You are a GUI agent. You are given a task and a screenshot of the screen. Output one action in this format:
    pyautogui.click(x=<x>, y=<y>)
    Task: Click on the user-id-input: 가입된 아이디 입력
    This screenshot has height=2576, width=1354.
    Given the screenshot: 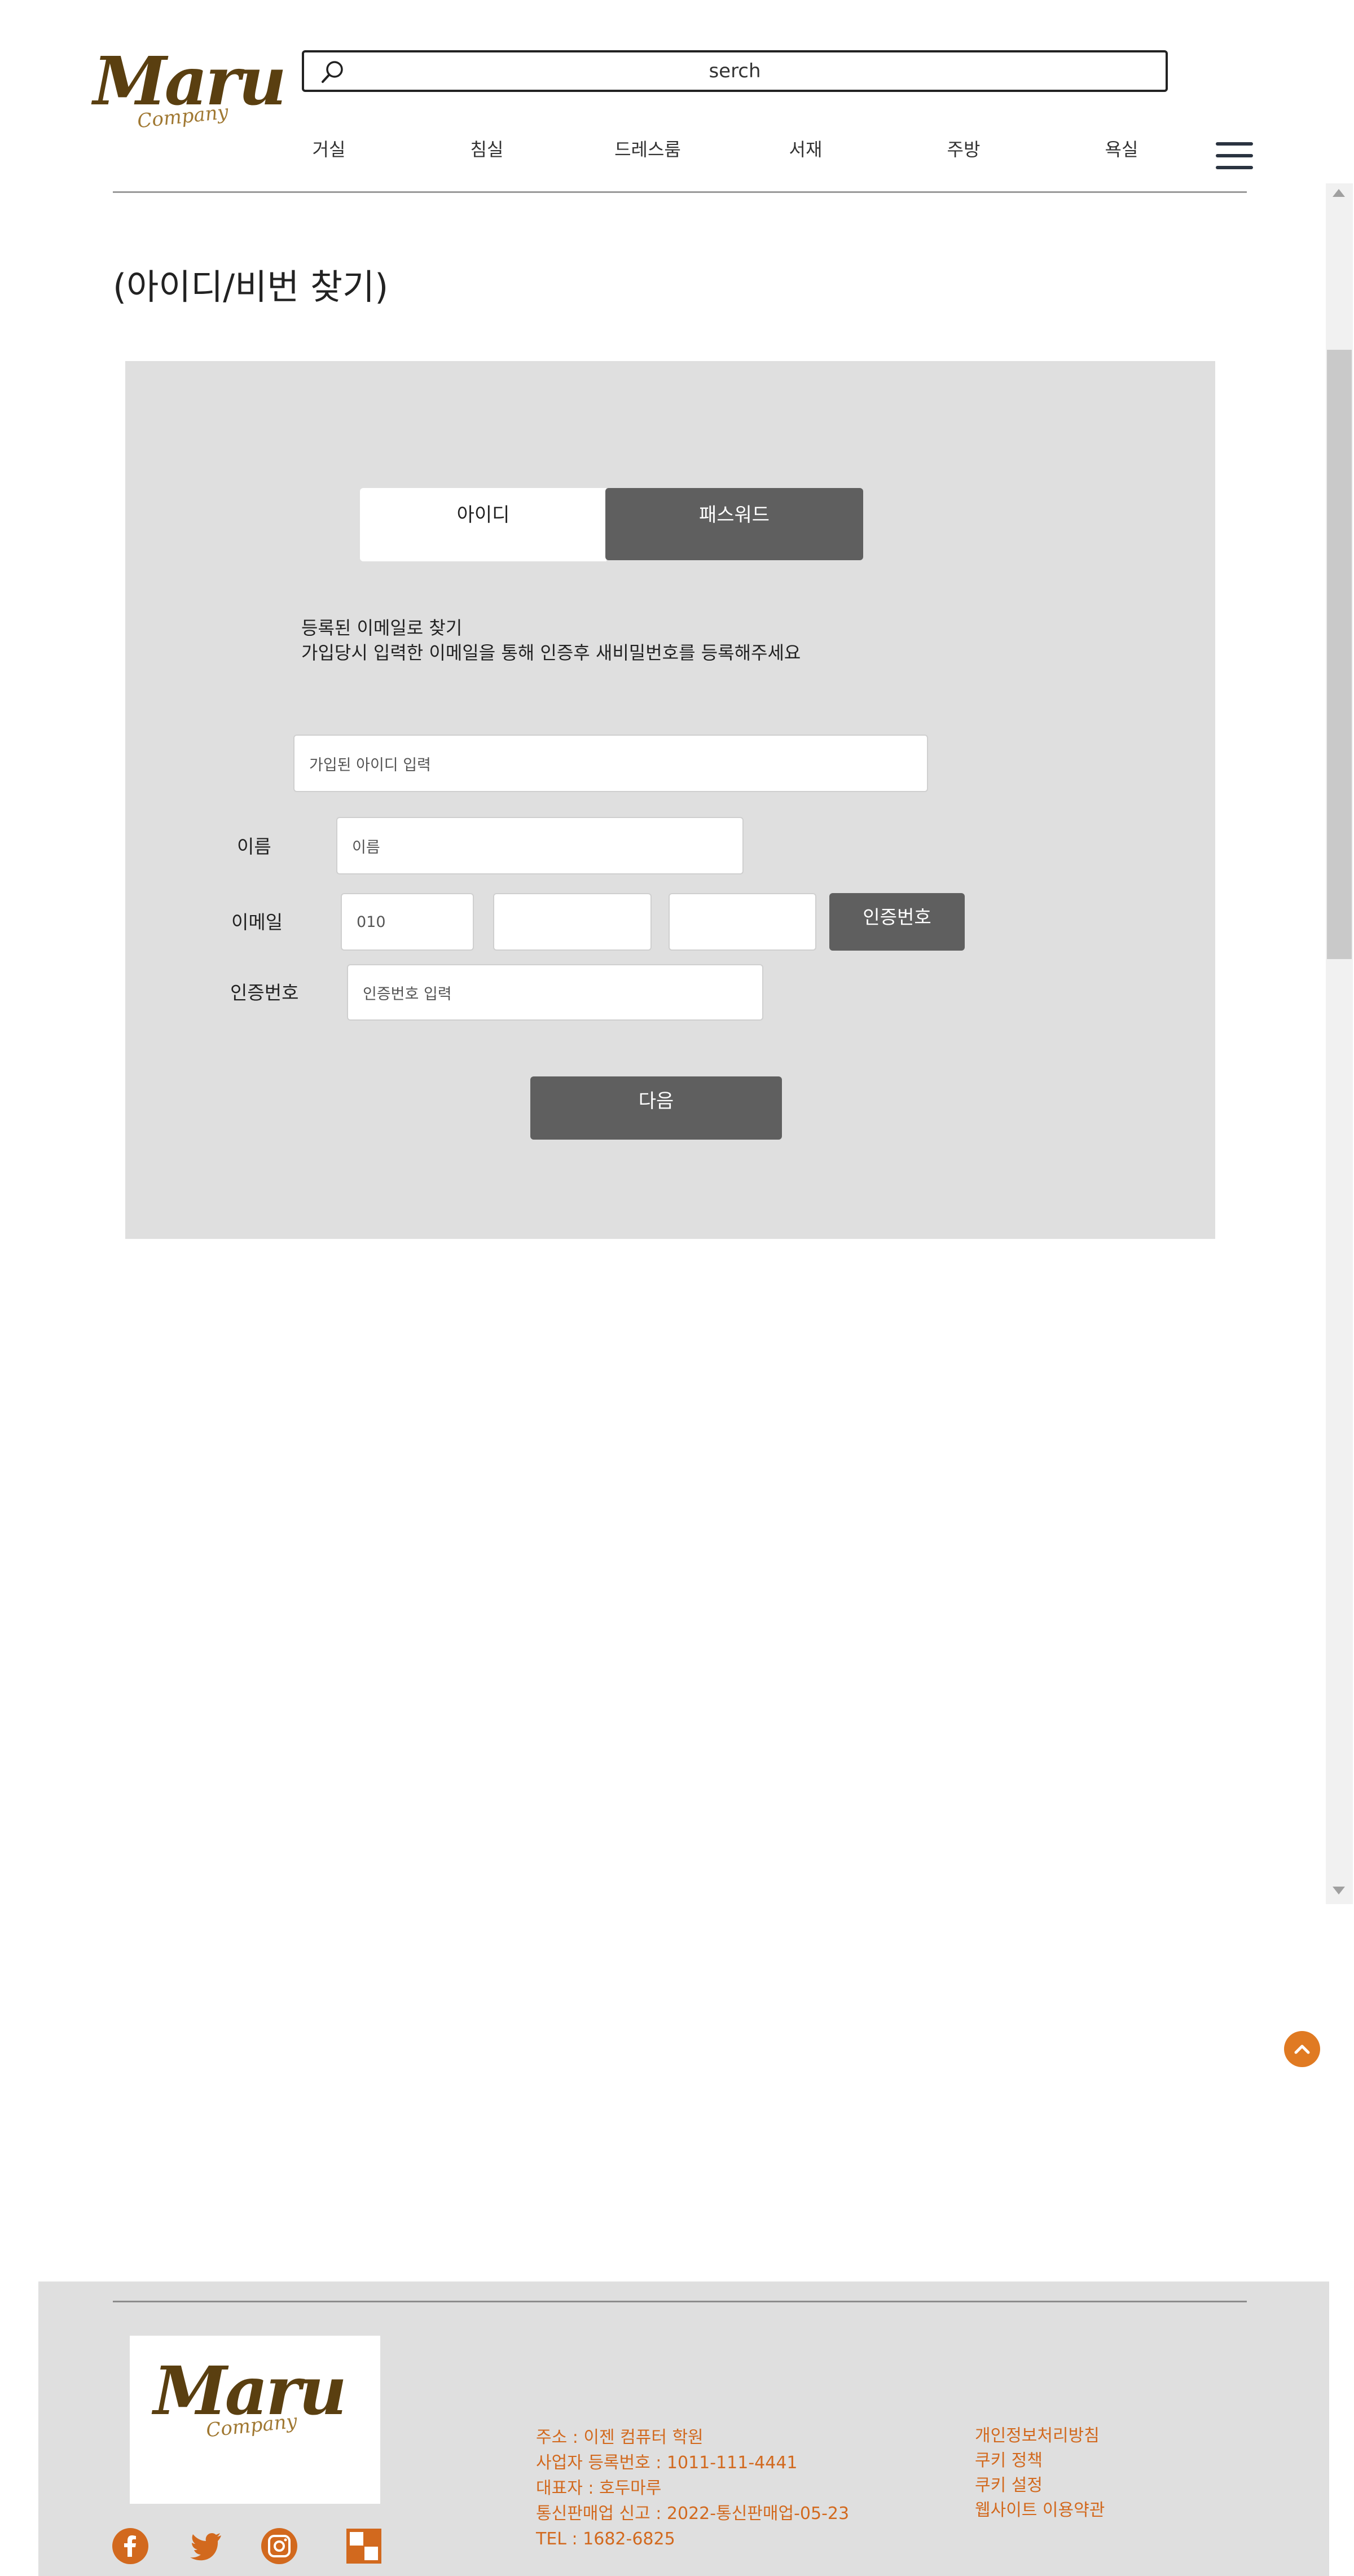 What is the action you would take?
    pyautogui.click(x=610, y=764)
    